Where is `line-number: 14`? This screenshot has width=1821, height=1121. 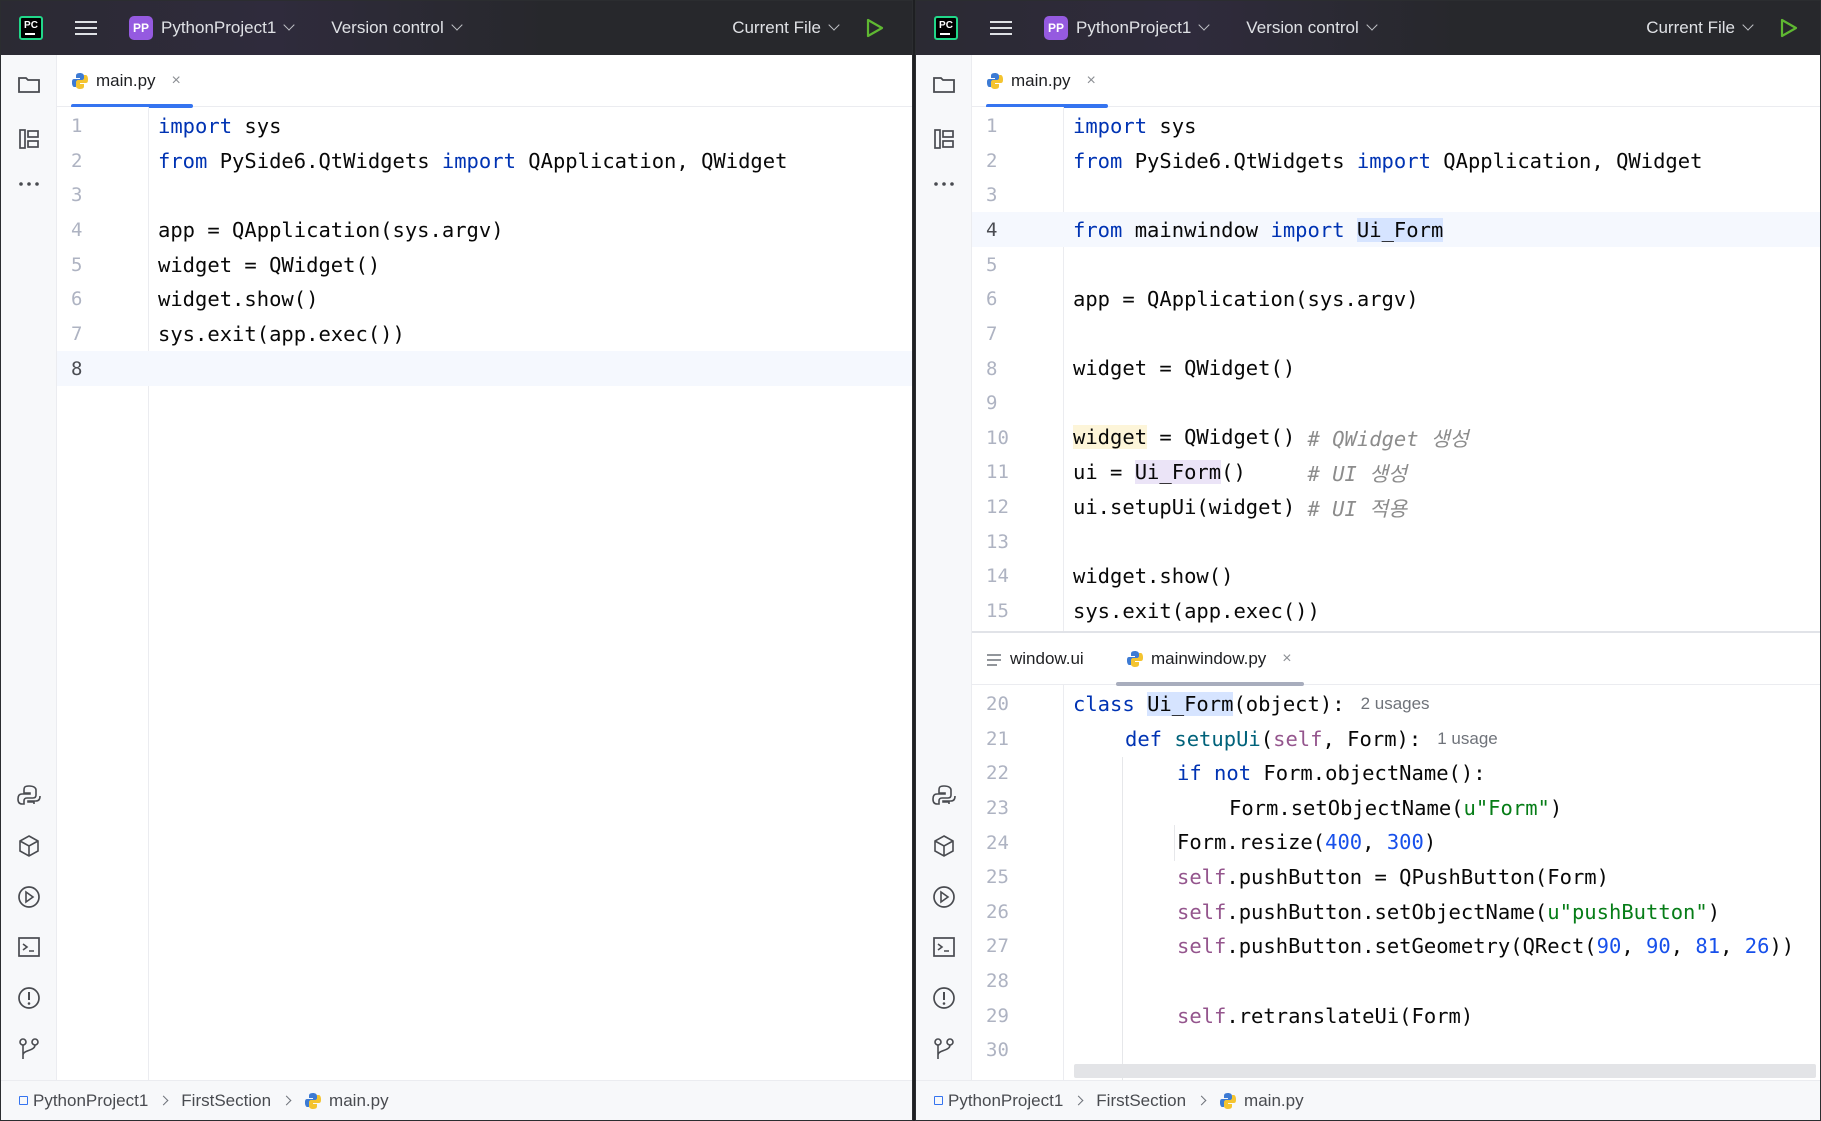 line-number: 14 is located at coordinates (997, 576).